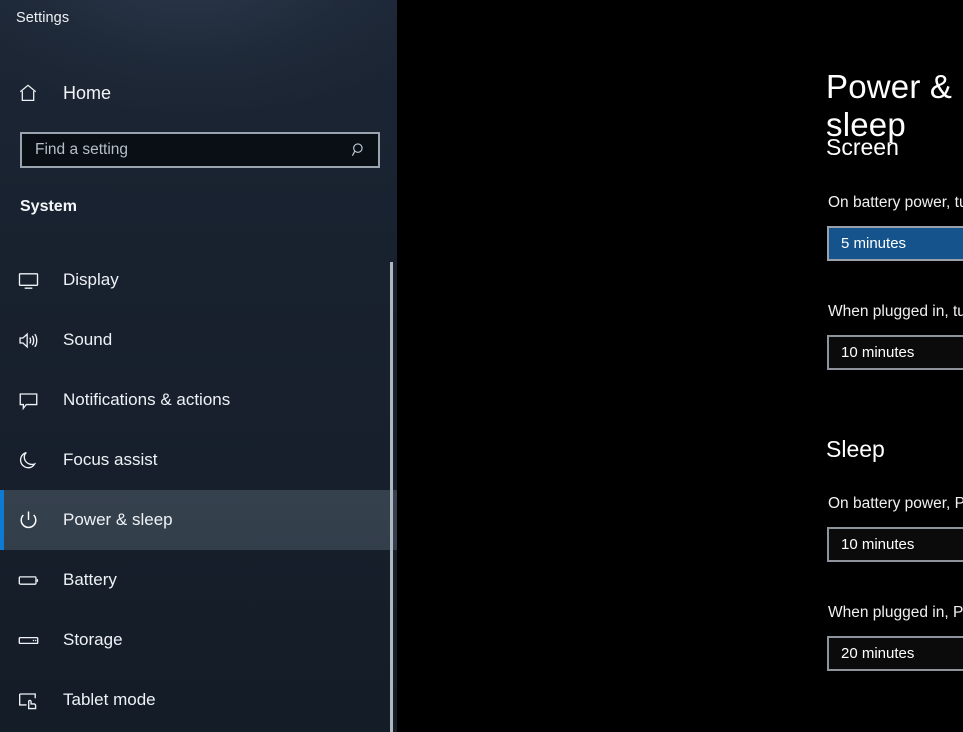  Describe the element at coordinates (90, 579) in the screenshot. I see `sidebar-item-battery-label: Battery` at that location.